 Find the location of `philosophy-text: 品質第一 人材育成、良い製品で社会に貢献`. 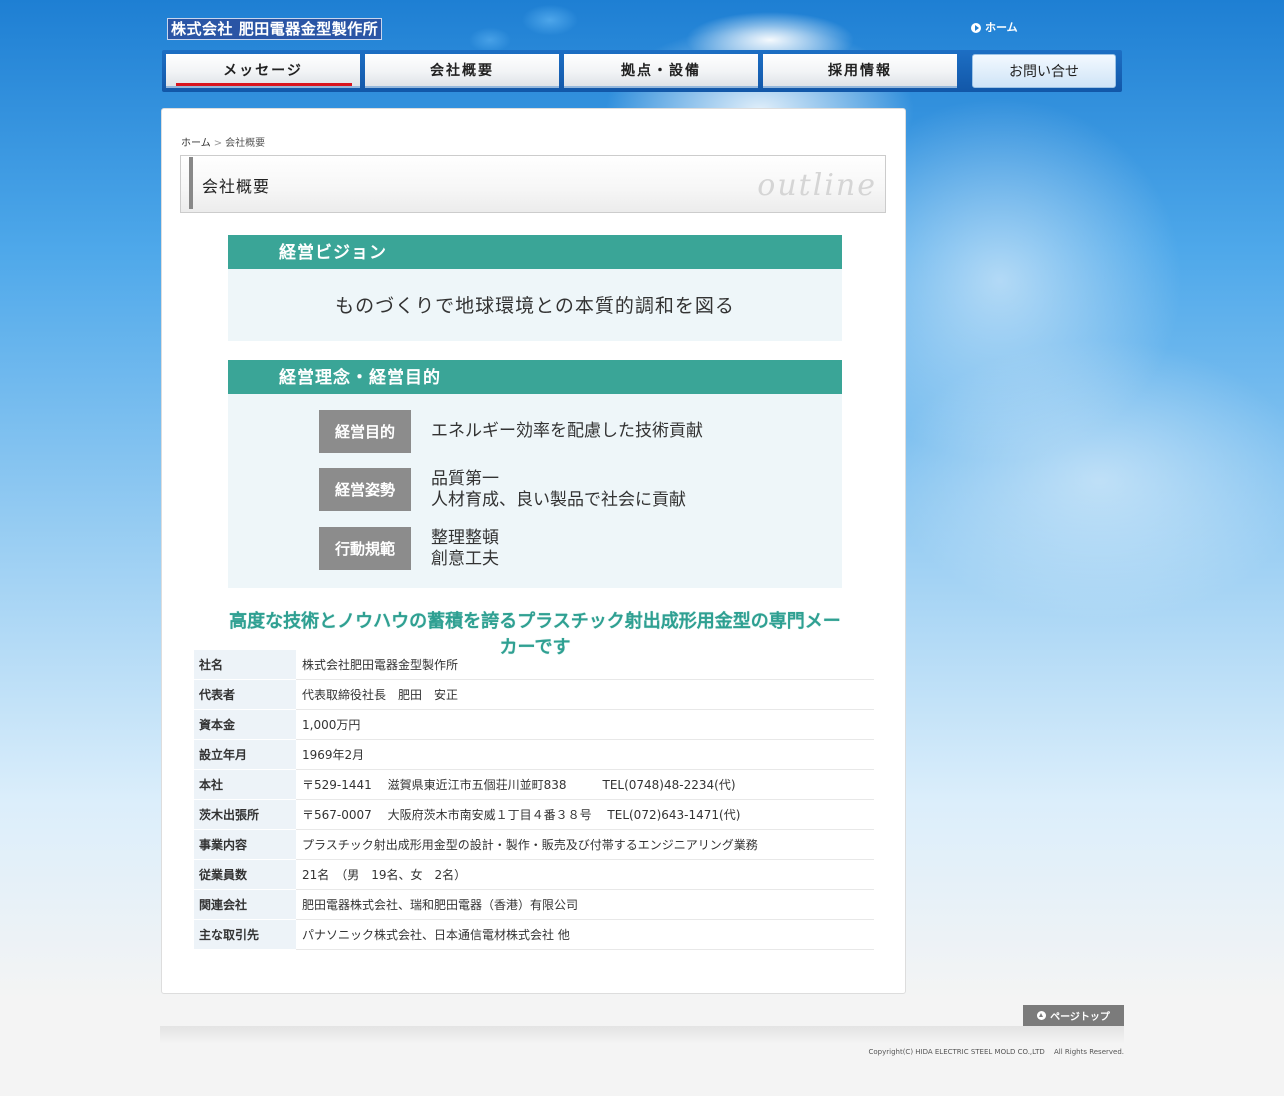

philosophy-text: 品質第一 人材育成、良い製品で社会に貢献 is located at coordinates (558, 490).